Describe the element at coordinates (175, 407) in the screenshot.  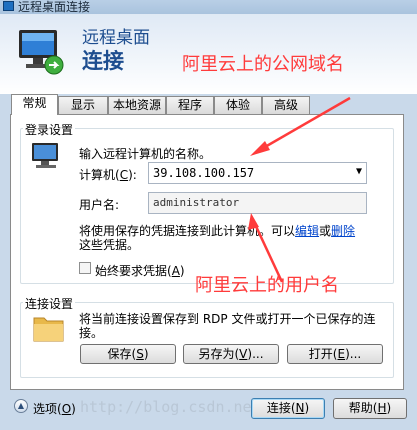
I see `watermark: http://blog.csdn.net/` at that location.